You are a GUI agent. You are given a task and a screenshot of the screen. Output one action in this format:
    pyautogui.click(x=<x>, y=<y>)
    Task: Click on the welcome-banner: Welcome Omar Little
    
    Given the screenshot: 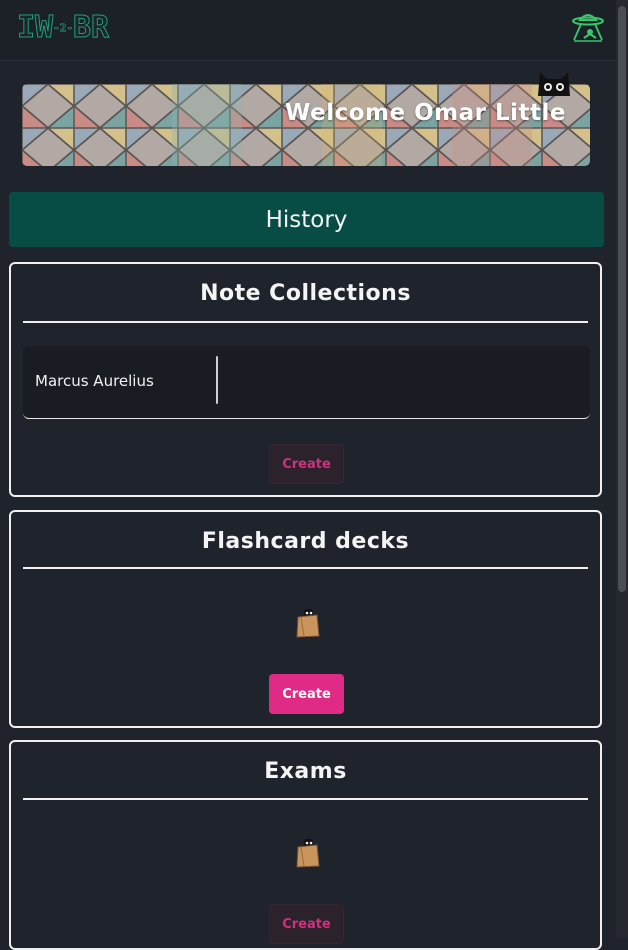 What is the action you would take?
    pyautogui.click(x=306, y=125)
    